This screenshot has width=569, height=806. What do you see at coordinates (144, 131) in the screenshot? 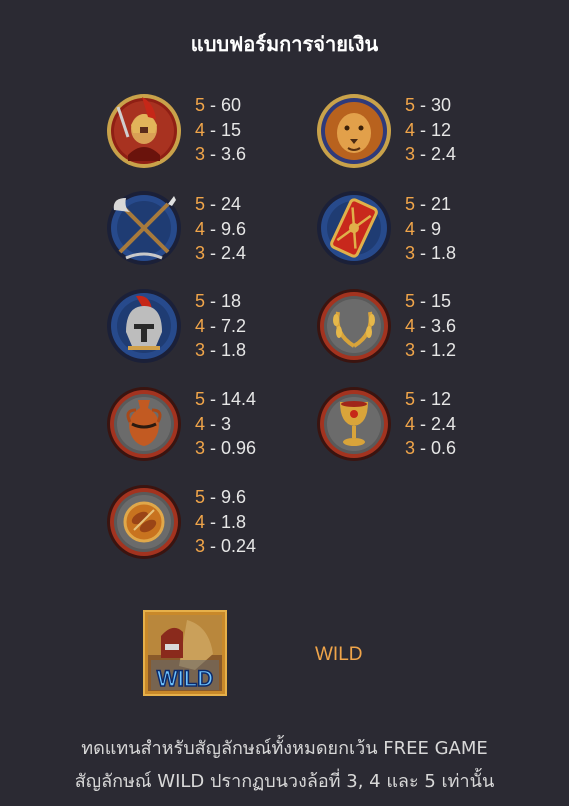
I see `spartan-warrior-icon` at bounding box center [144, 131].